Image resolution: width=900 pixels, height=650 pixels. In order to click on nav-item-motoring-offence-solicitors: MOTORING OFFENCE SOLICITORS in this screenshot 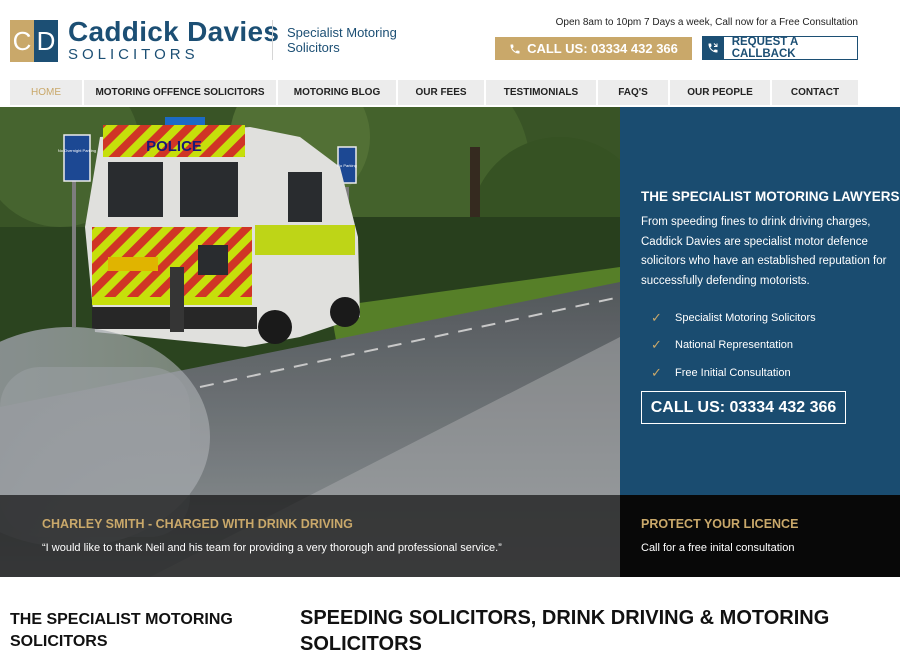, I will do `click(180, 92)`.